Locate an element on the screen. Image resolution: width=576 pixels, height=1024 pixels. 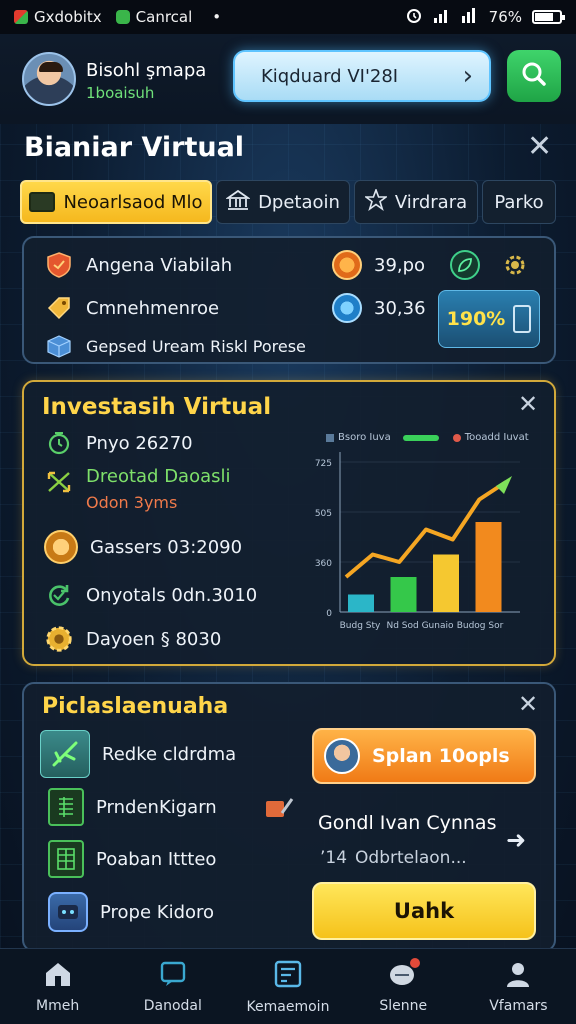
signal-2-icon is located at coordinates (470, 17).